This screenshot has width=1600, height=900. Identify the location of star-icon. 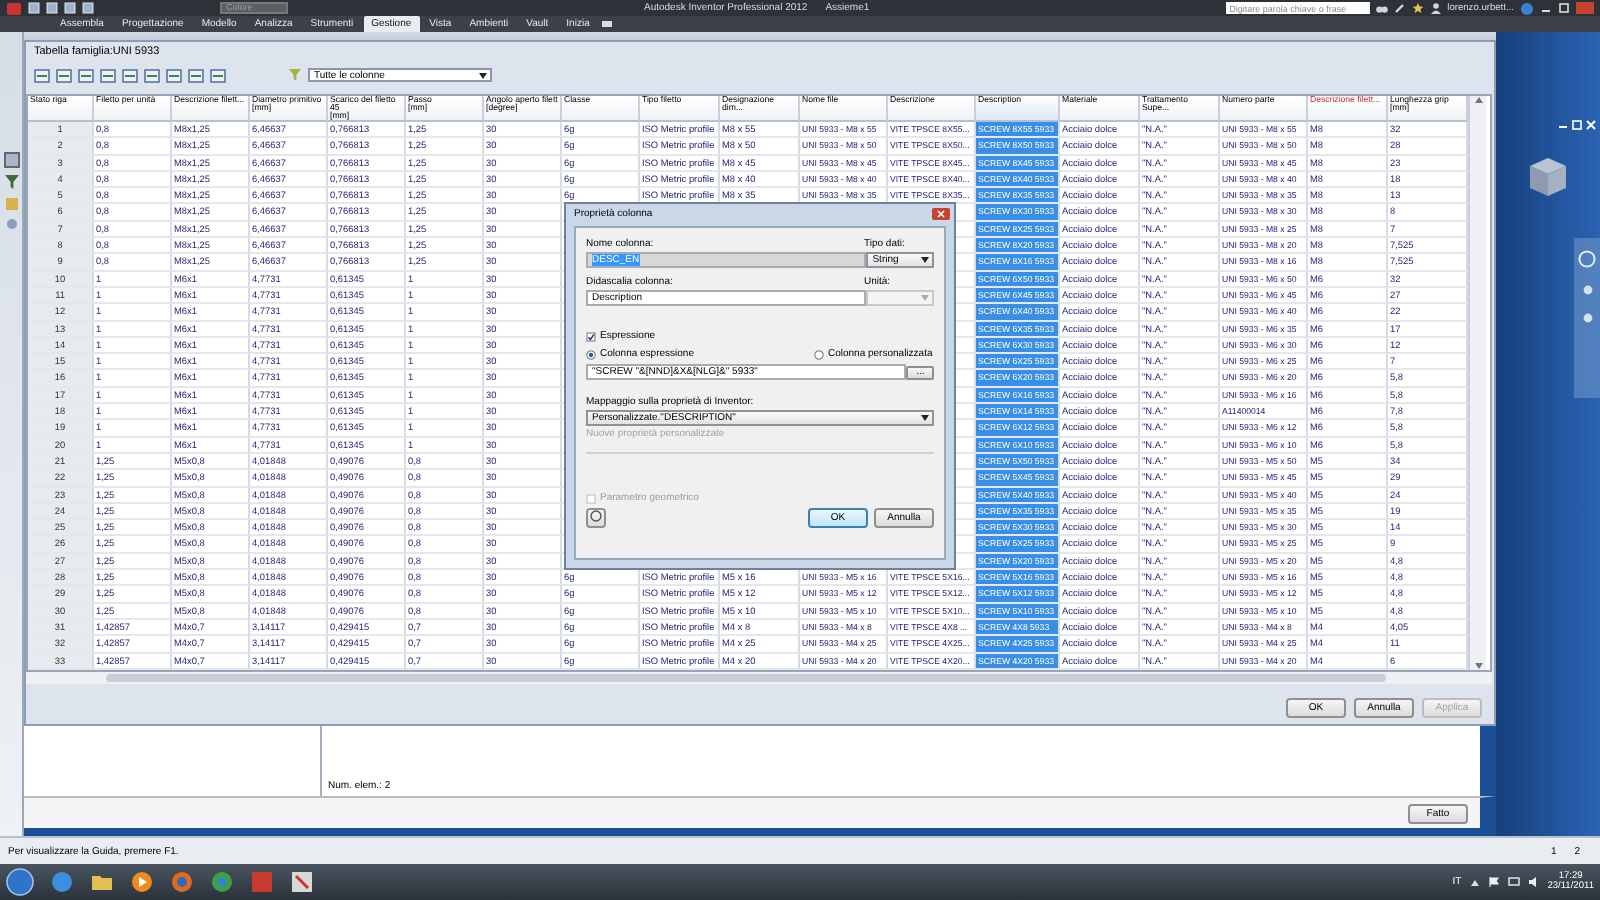
(1417, 8).